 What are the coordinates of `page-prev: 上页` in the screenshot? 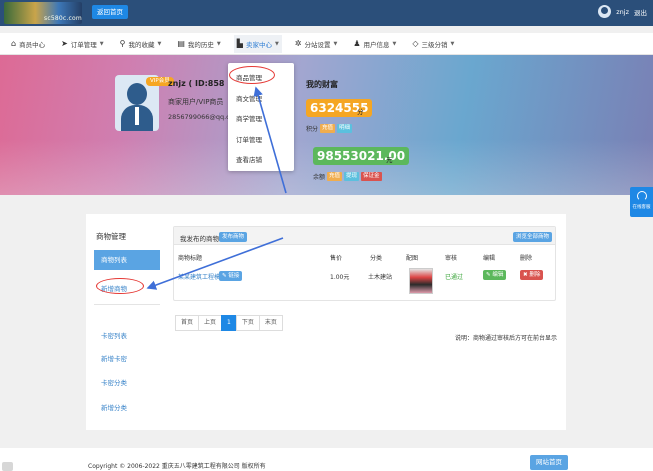 It's located at (210, 323).